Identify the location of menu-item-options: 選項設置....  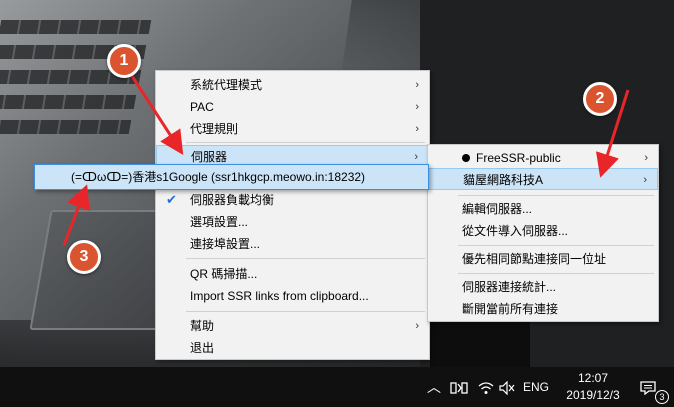
(292, 222).